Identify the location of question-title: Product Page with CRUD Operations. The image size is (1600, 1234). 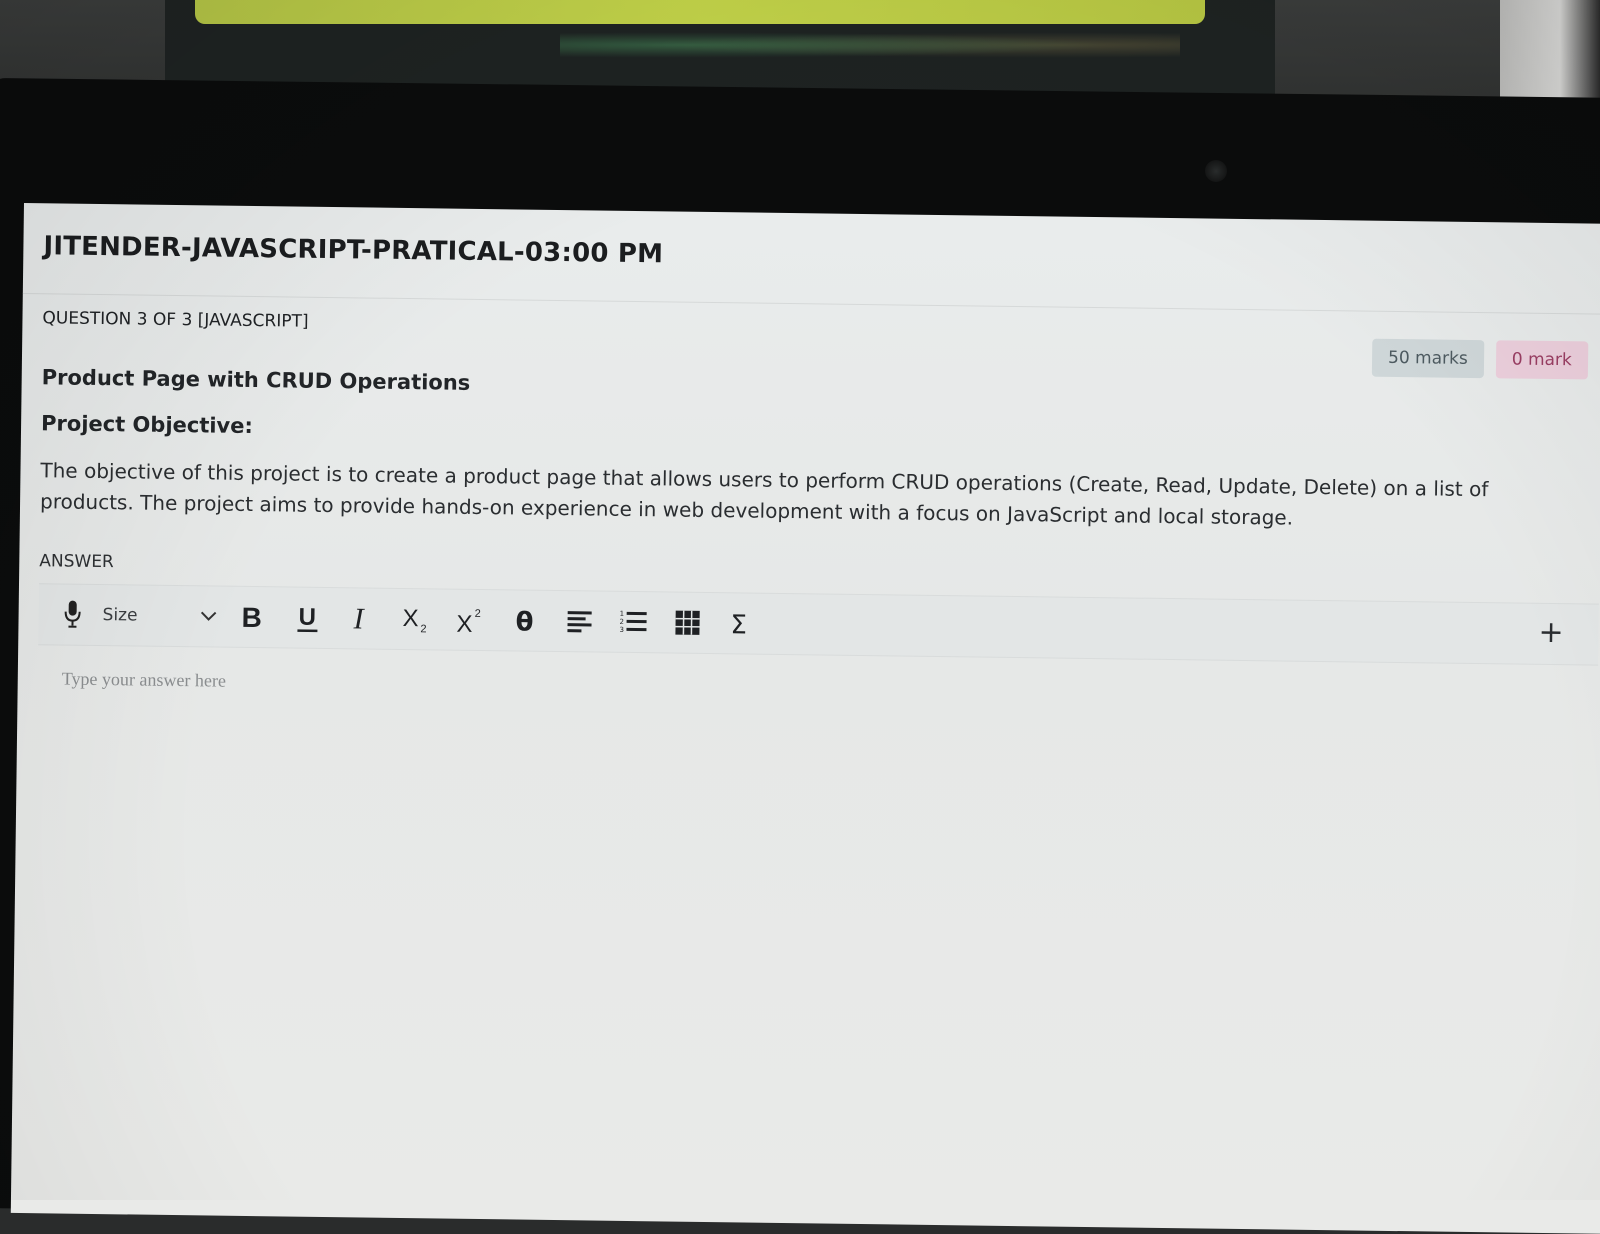
(256, 380).